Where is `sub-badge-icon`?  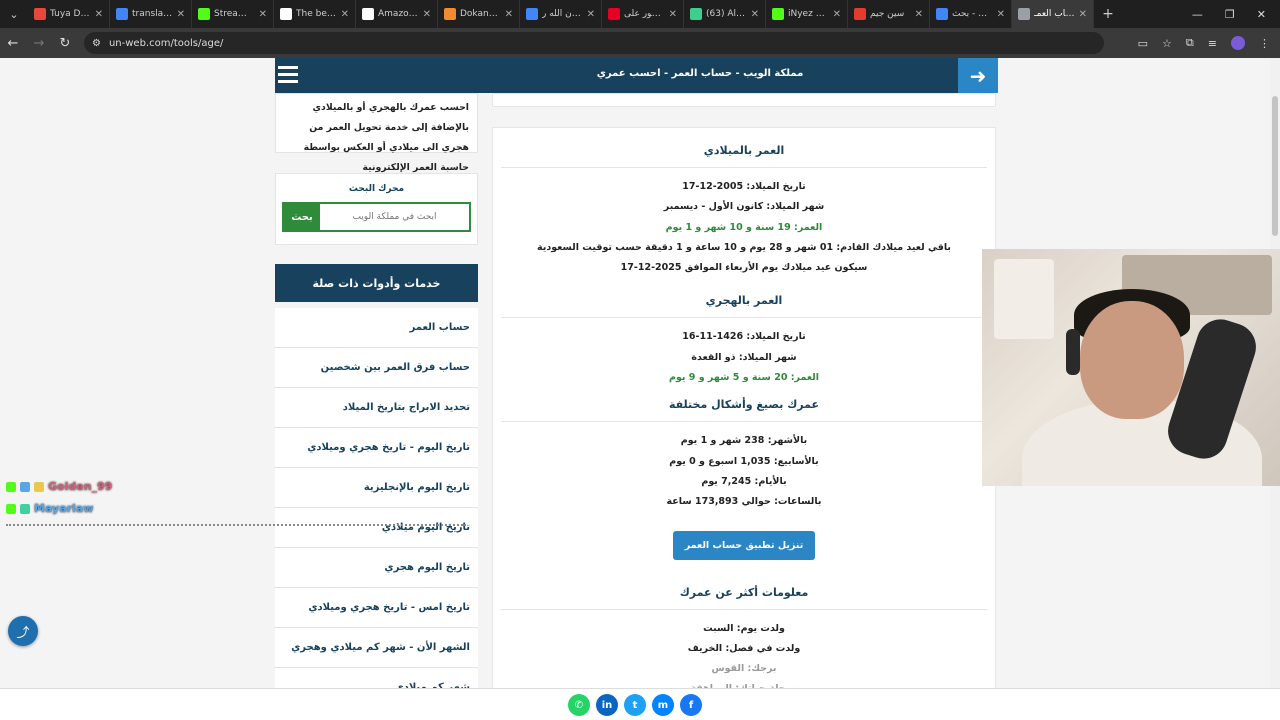
sub-badge-icon is located at coordinates (25, 486).